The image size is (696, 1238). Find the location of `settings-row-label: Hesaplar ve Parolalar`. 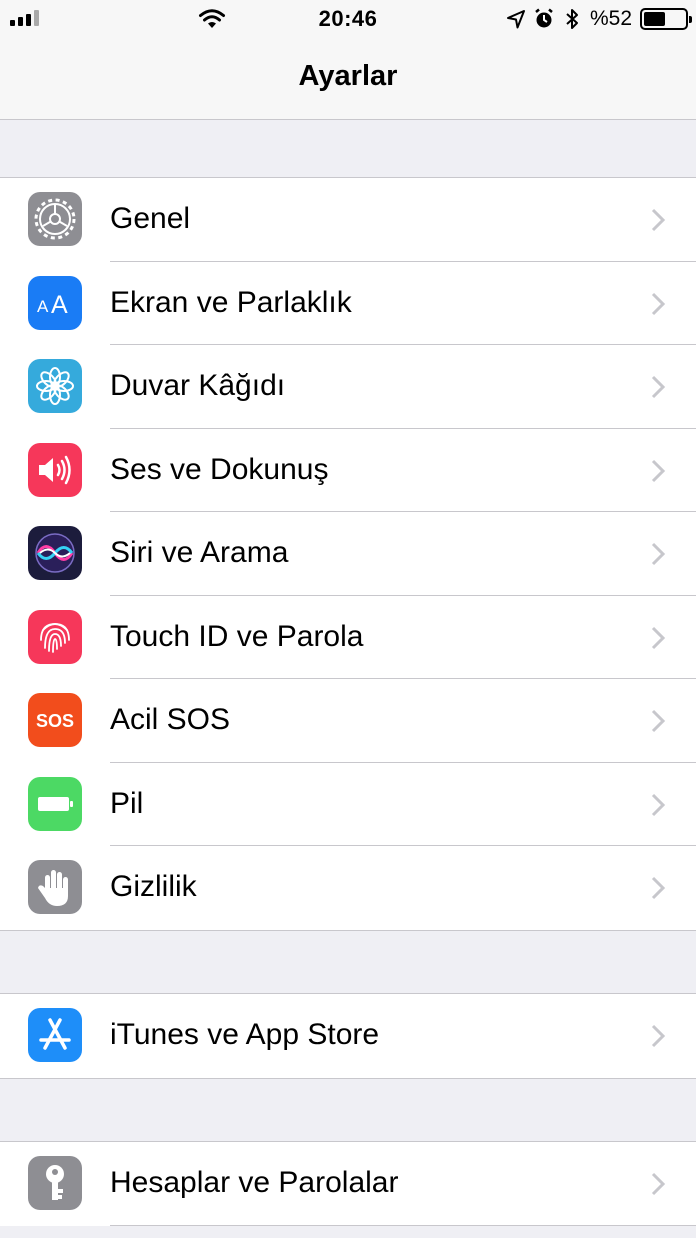

settings-row-label: Hesaplar ve Parolalar is located at coordinates (254, 1182).